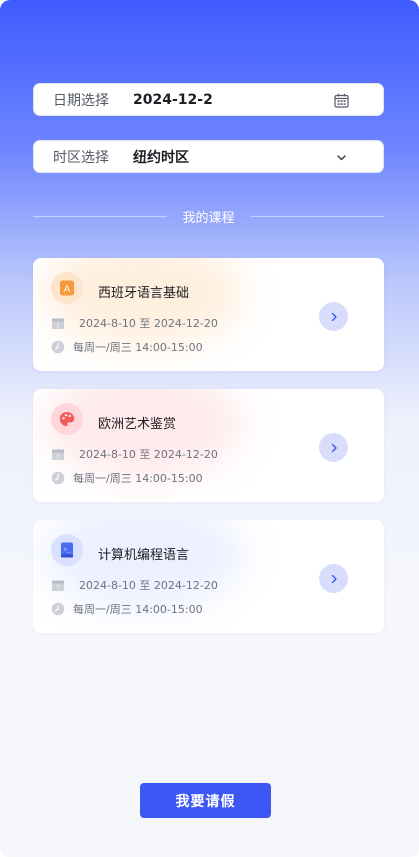  I want to click on course-title: 计算机编程语言, so click(144, 555).